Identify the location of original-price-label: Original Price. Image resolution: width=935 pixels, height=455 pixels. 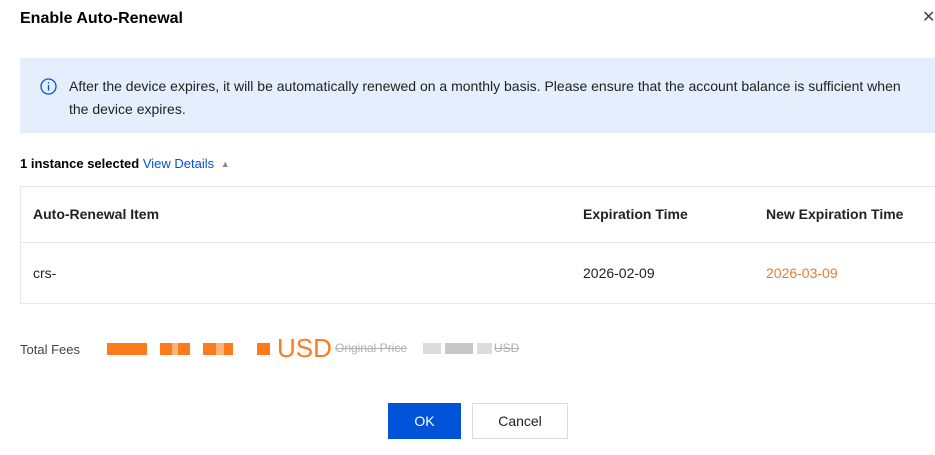
(371, 348).